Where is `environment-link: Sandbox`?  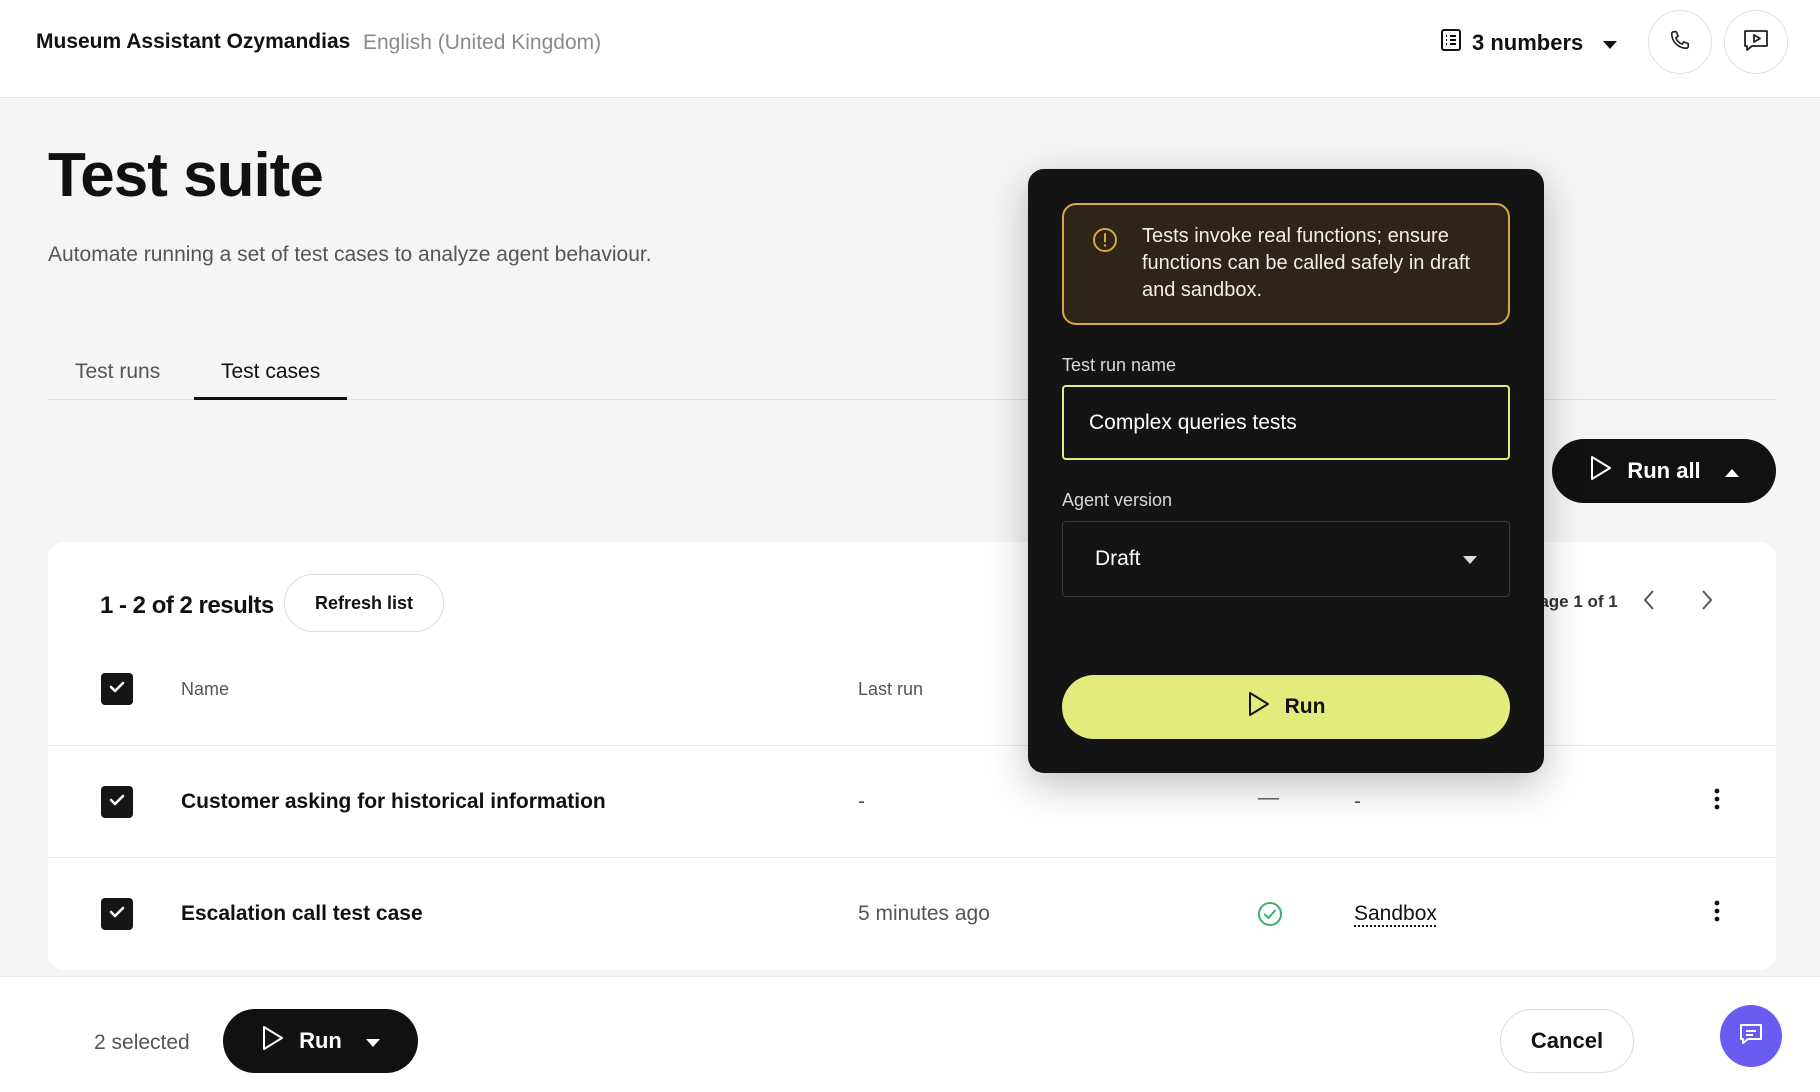
environment-link: Sandbox is located at coordinates (1395, 914).